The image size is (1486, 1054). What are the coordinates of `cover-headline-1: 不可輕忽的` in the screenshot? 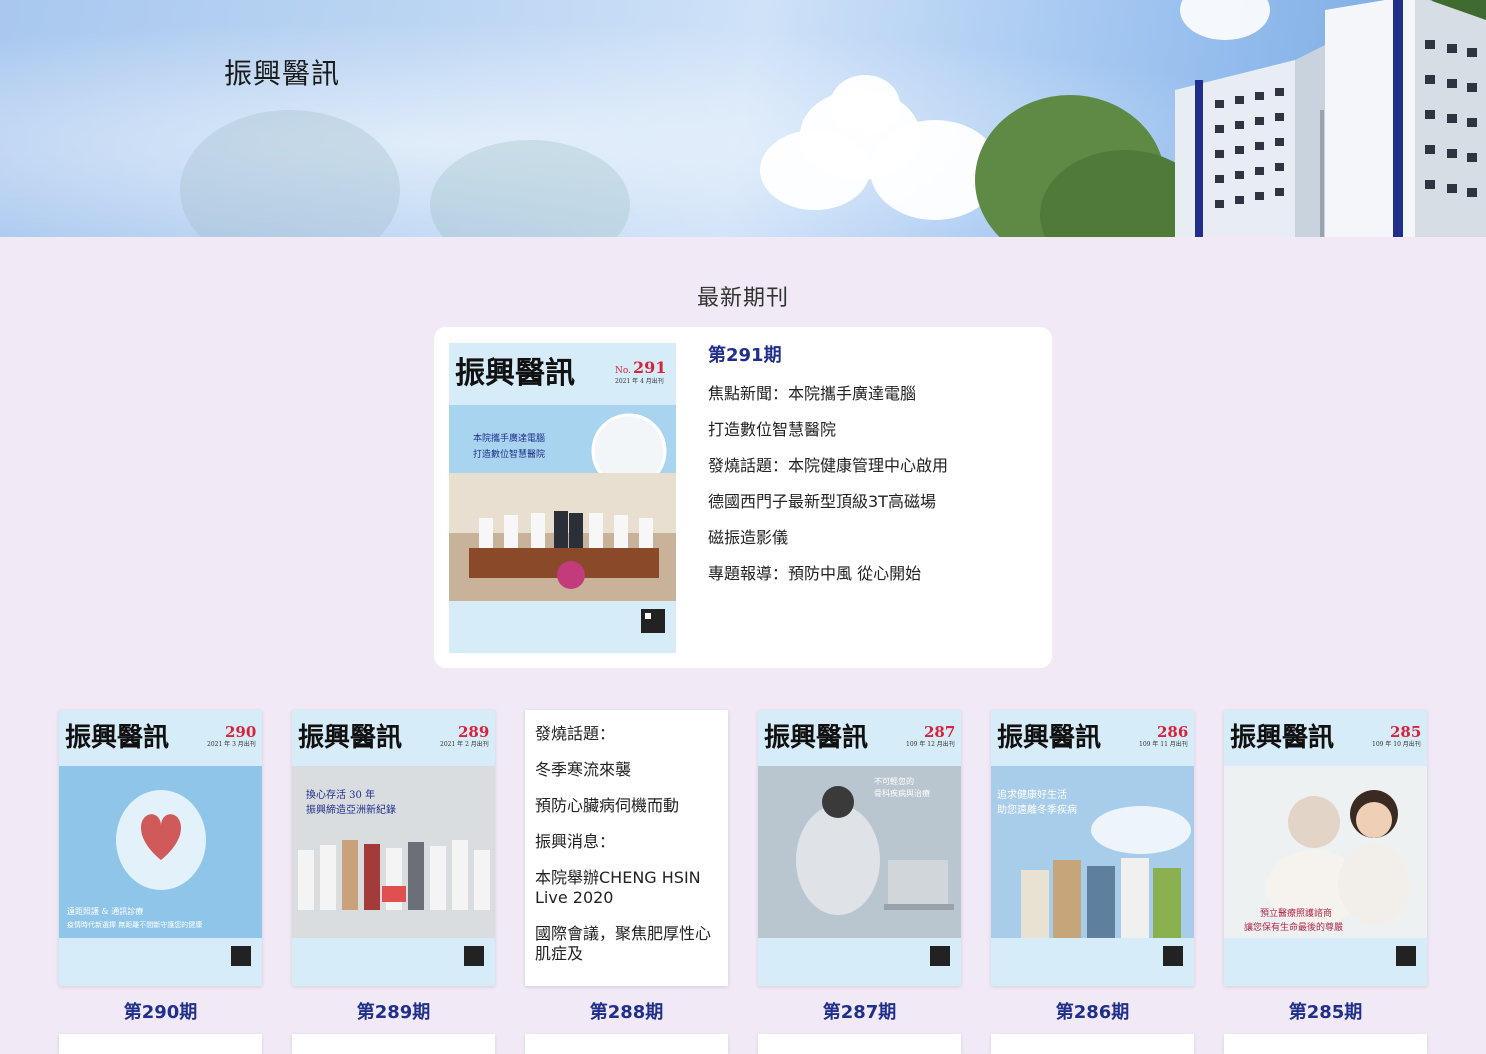 It's located at (894, 781).